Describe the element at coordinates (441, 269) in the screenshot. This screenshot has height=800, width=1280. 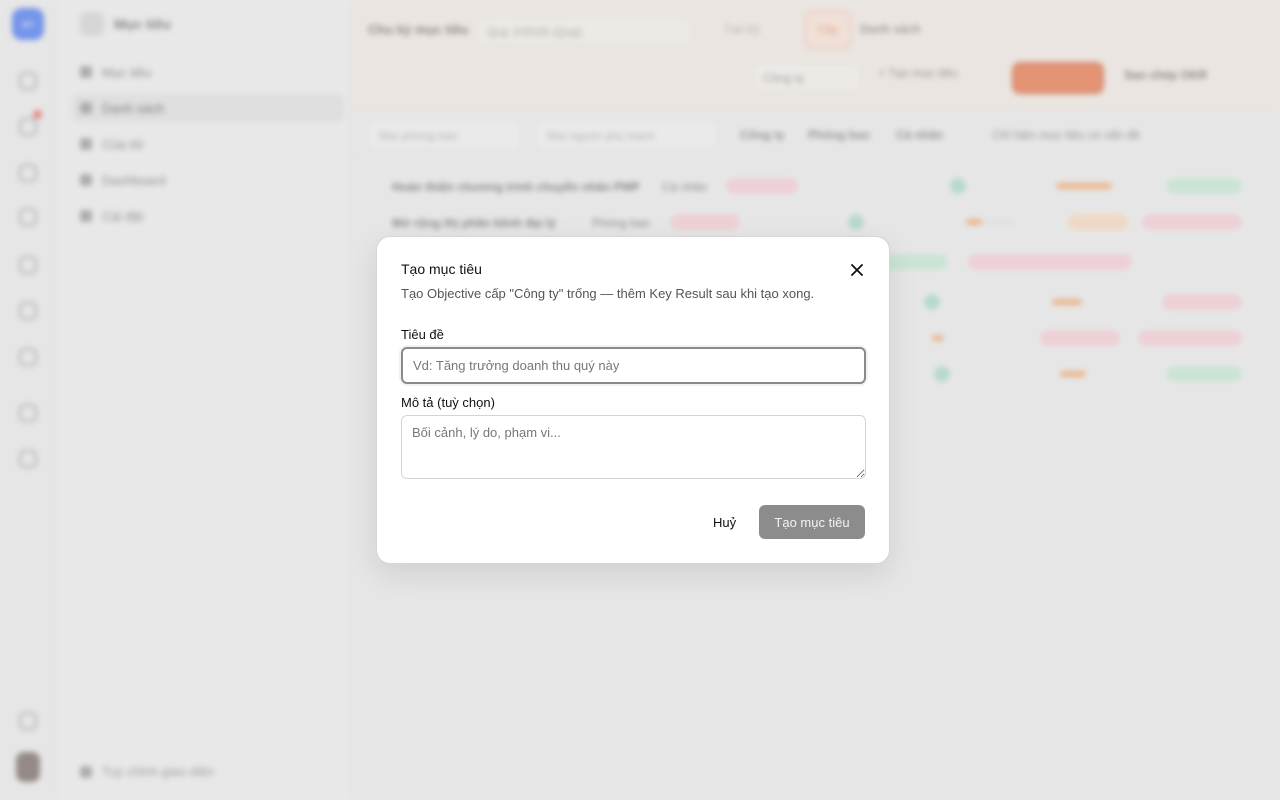
I see `dialog-title: Tạo mục tiêu` at that location.